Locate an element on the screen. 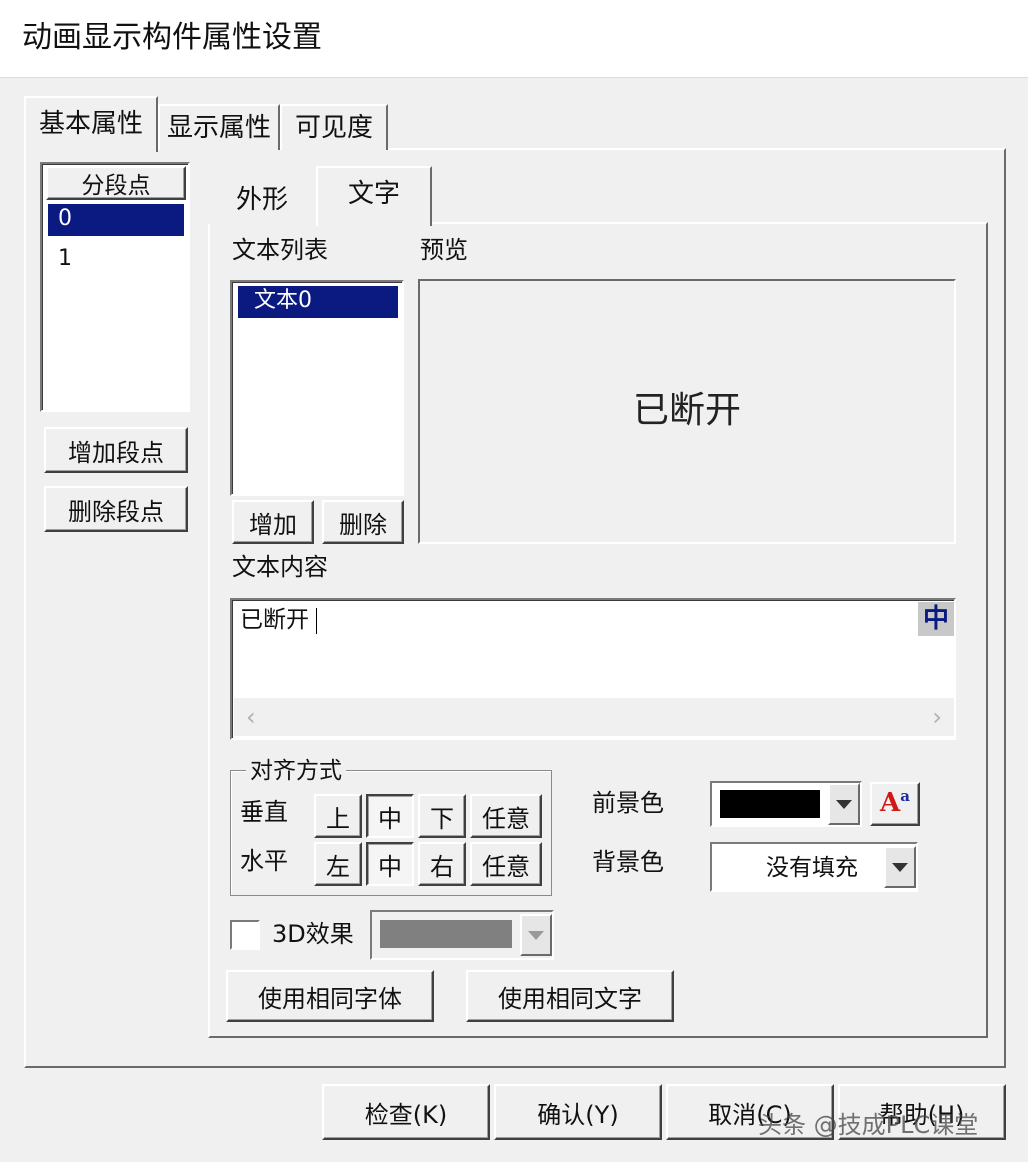 The height and width of the screenshot is (1162, 1028). tab-visibility: 可见度 is located at coordinates (334, 127).